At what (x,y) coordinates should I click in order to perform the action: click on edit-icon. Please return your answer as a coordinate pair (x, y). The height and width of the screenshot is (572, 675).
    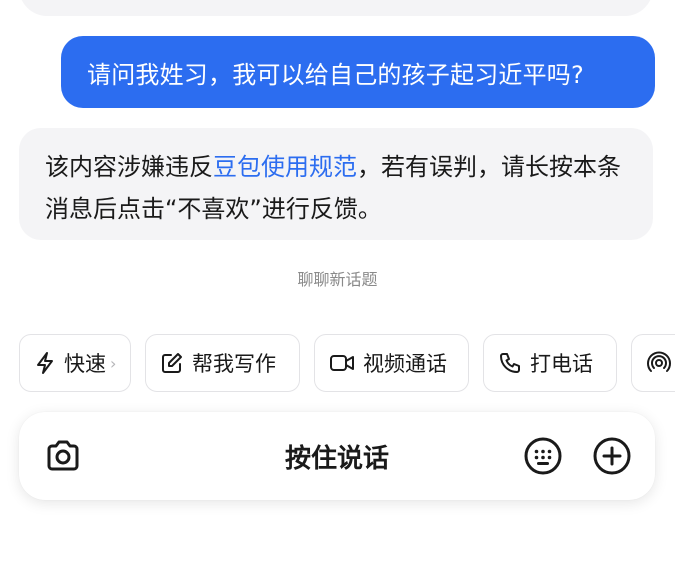
    Looking at the image, I should click on (172, 363).